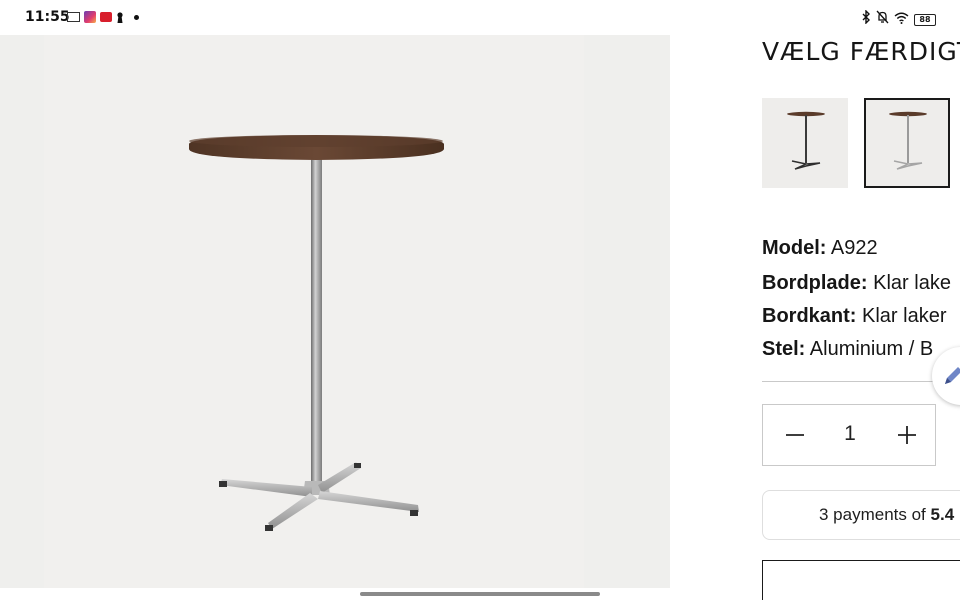  What do you see at coordinates (861, 51) in the screenshot?
I see `section-heading: VÆLG FÆRDIGT` at bounding box center [861, 51].